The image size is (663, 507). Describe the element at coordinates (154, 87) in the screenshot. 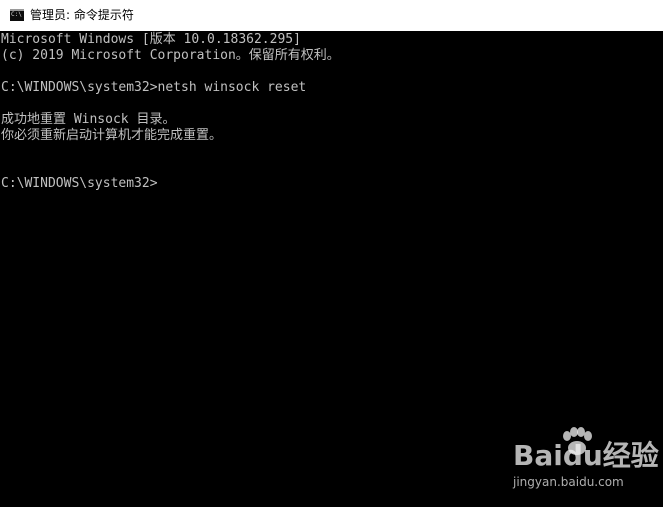

I see `console-line: C:\WINDOWS\system32>netsh winsock reset` at that location.